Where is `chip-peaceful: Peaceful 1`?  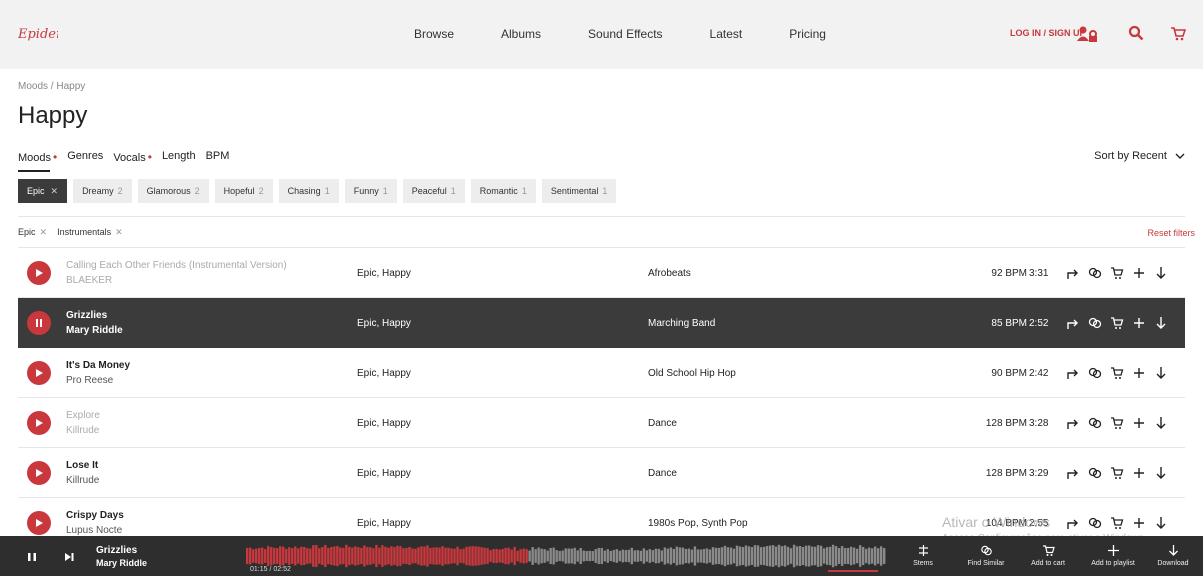 chip-peaceful: Peaceful 1 is located at coordinates (433, 191).